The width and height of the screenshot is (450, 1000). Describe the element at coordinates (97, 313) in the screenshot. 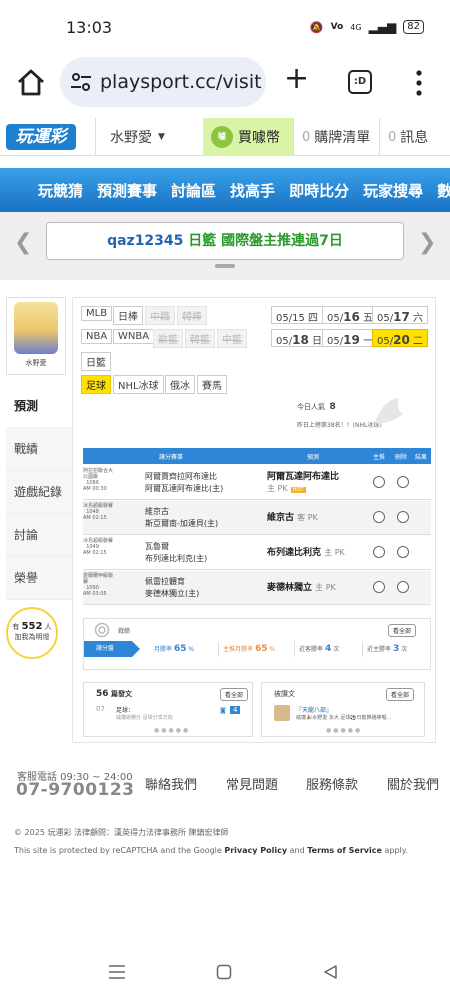

I see `league-mlb: MLB` at that location.